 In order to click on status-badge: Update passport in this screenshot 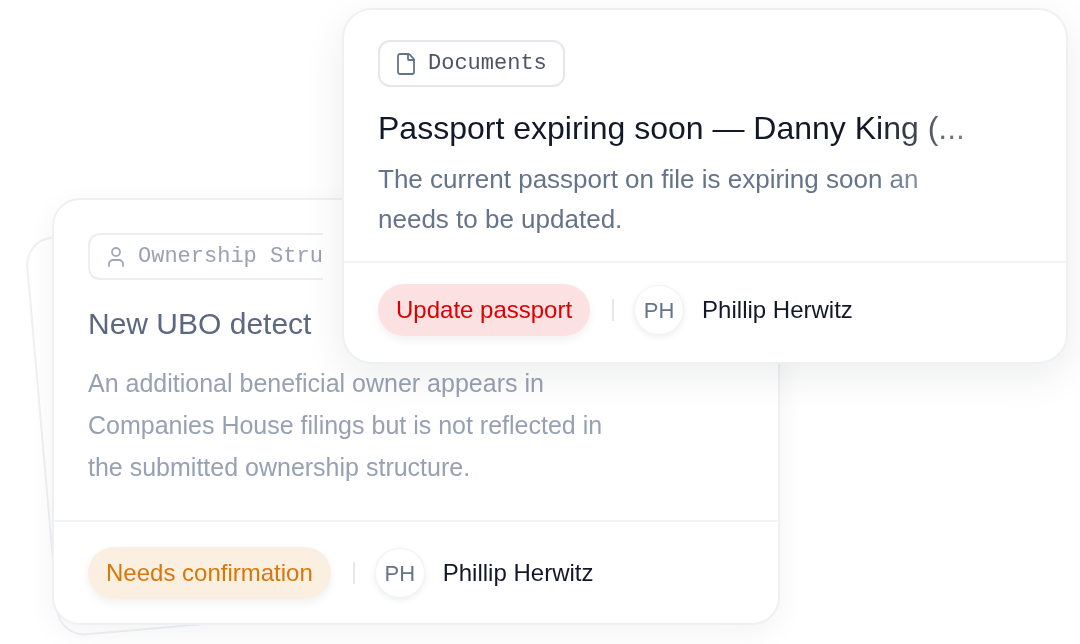, I will do `click(484, 310)`.